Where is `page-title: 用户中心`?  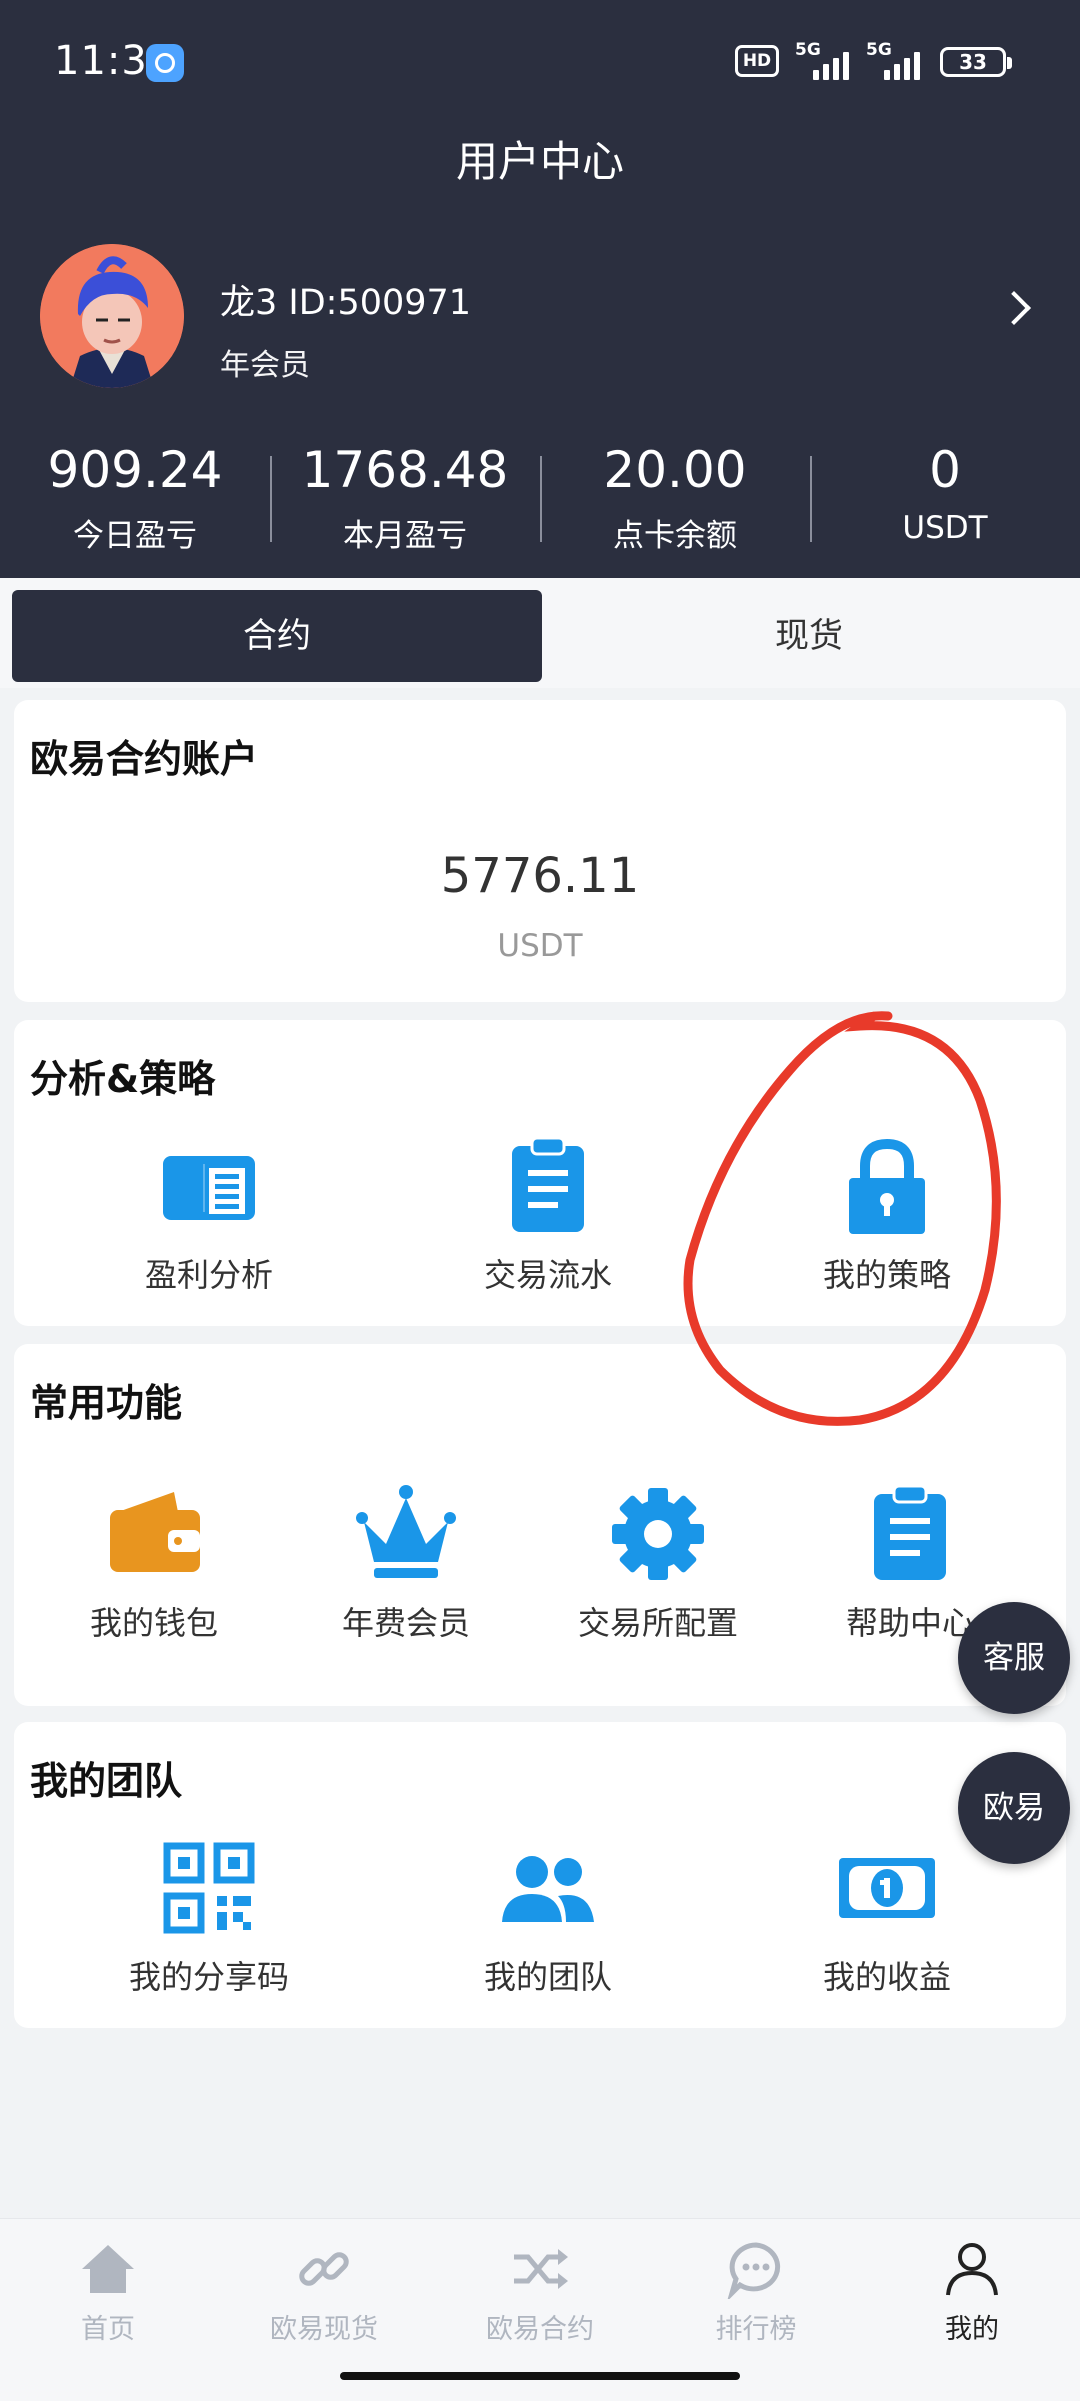
page-title: 用户中心 is located at coordinates (539, 161).